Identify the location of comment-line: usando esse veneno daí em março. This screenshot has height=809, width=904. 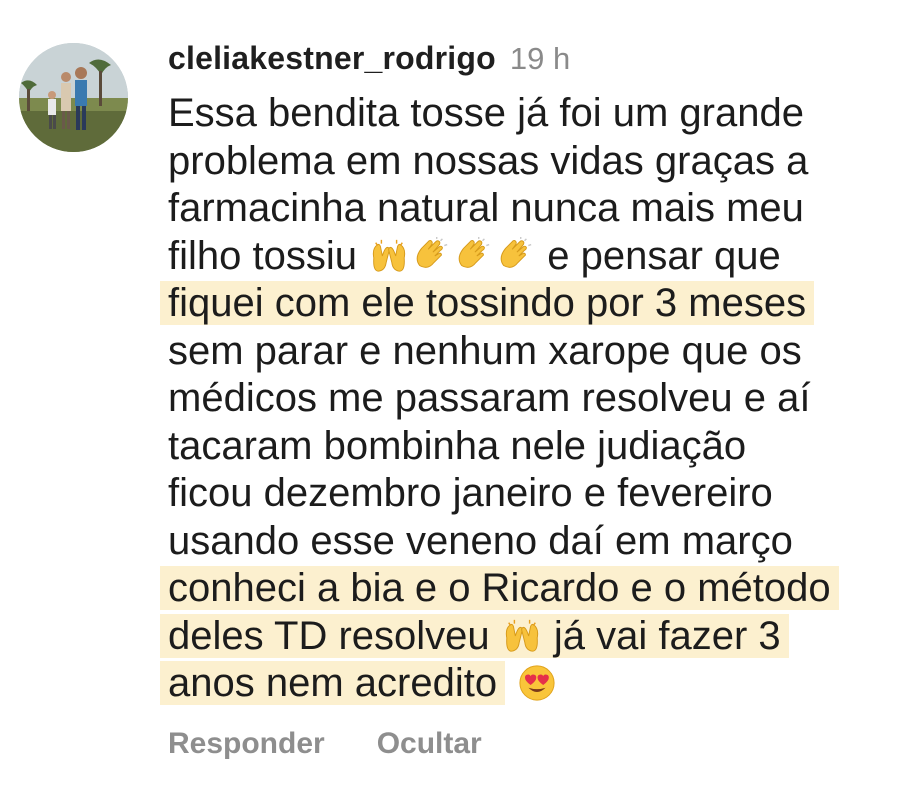
(480, 540).